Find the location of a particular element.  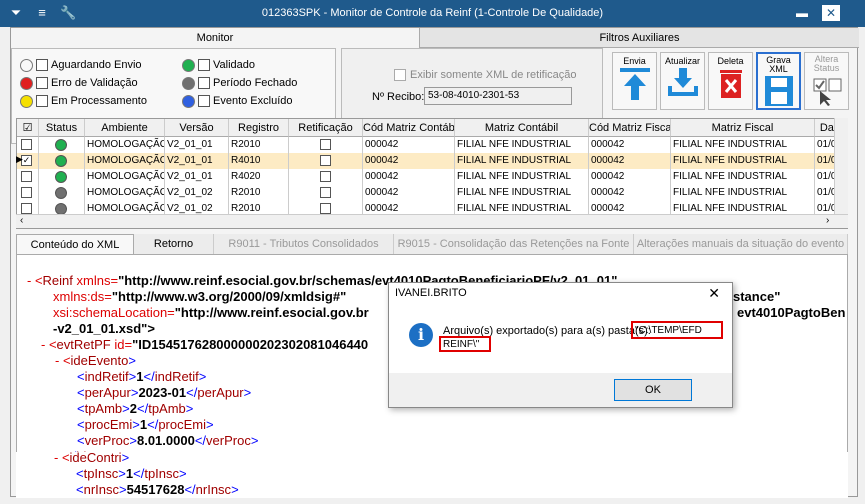

xml-indretif-close: indRetif is located at coordinates (176, 376).